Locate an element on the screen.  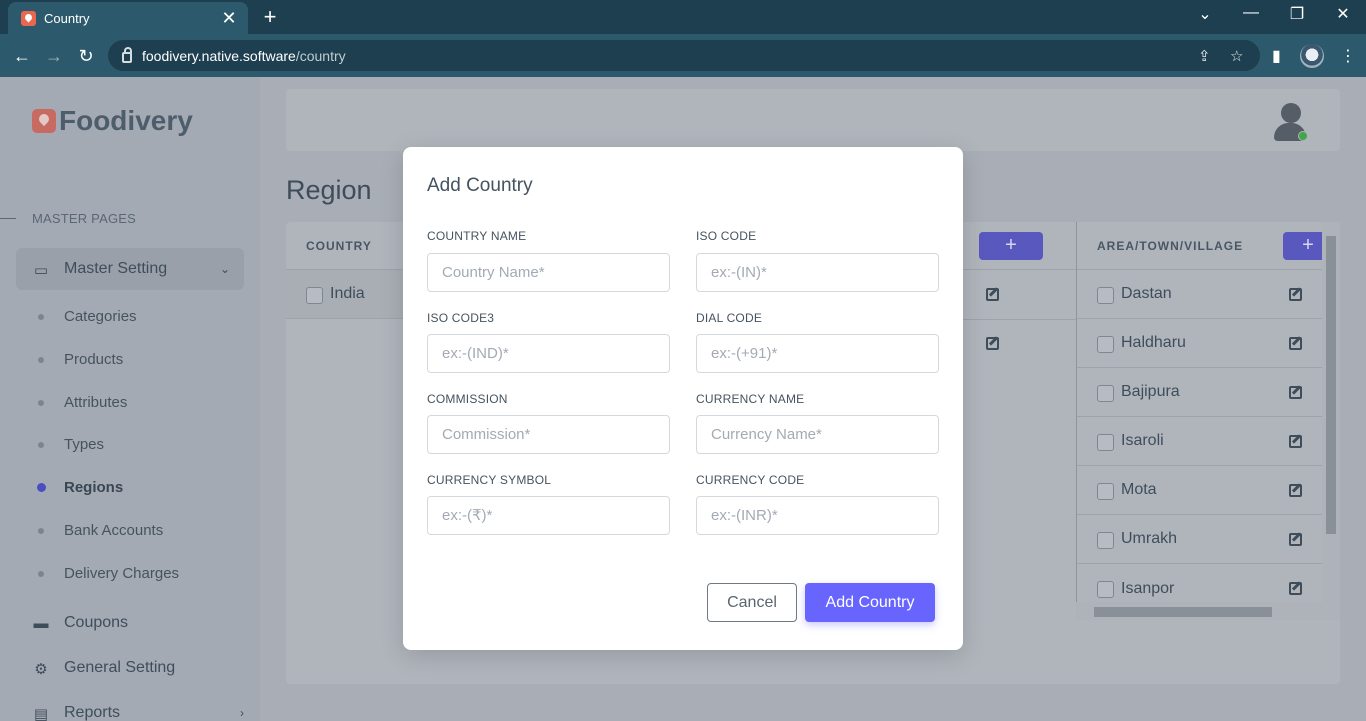
iso-code-input is located at coordinates (817, 272).